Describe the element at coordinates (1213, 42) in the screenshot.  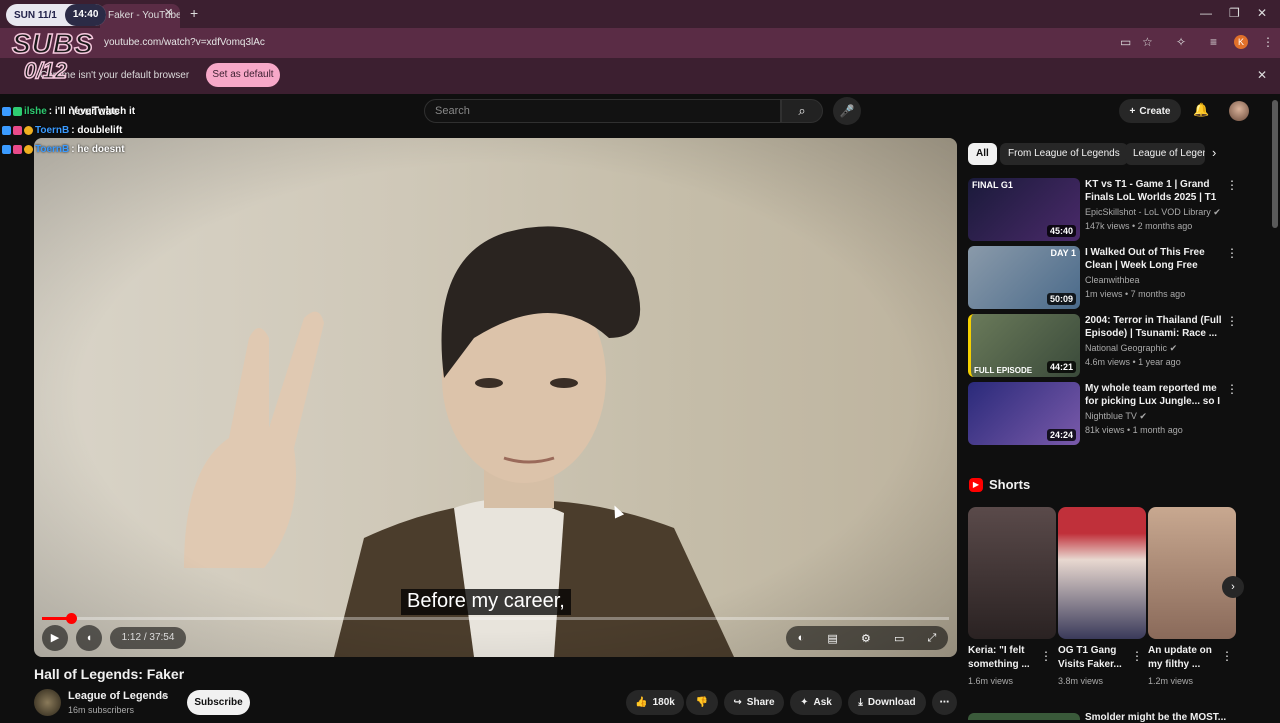
I see `reading-list-icon: ≡` at that location.